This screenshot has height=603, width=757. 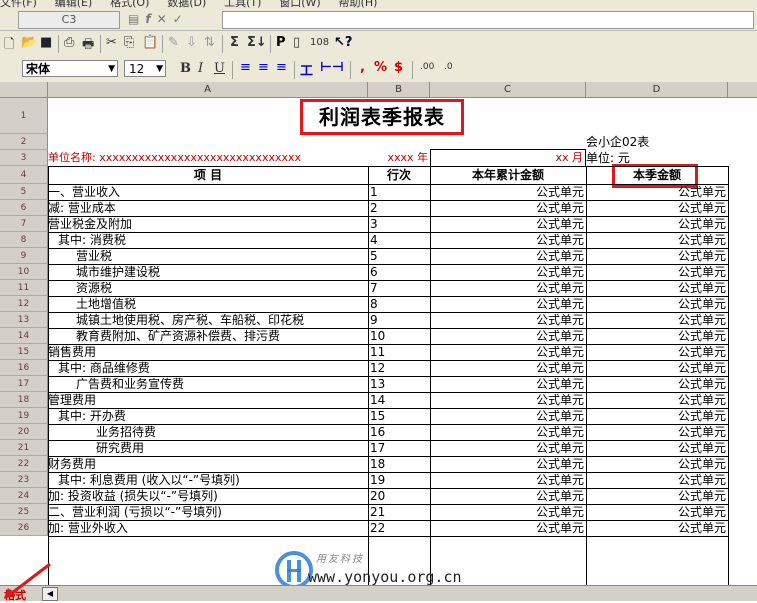 What do you see at coordinates (24, 256) in the screenshot?
I see `row-header: 9` at bounding box center [24, 256].